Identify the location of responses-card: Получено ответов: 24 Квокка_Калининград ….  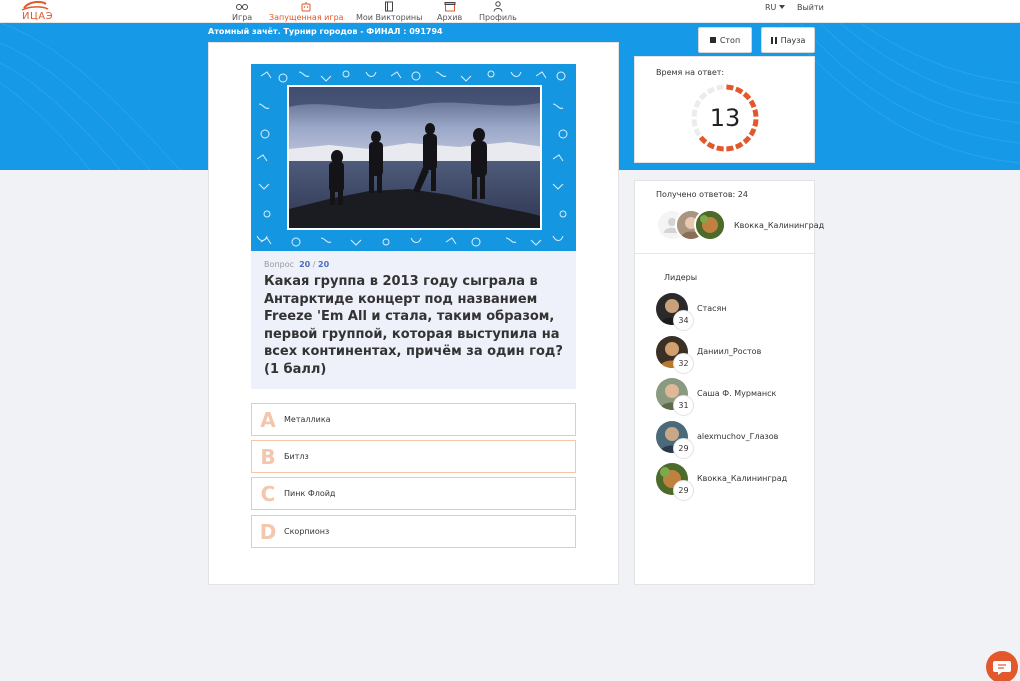
(729, 382).